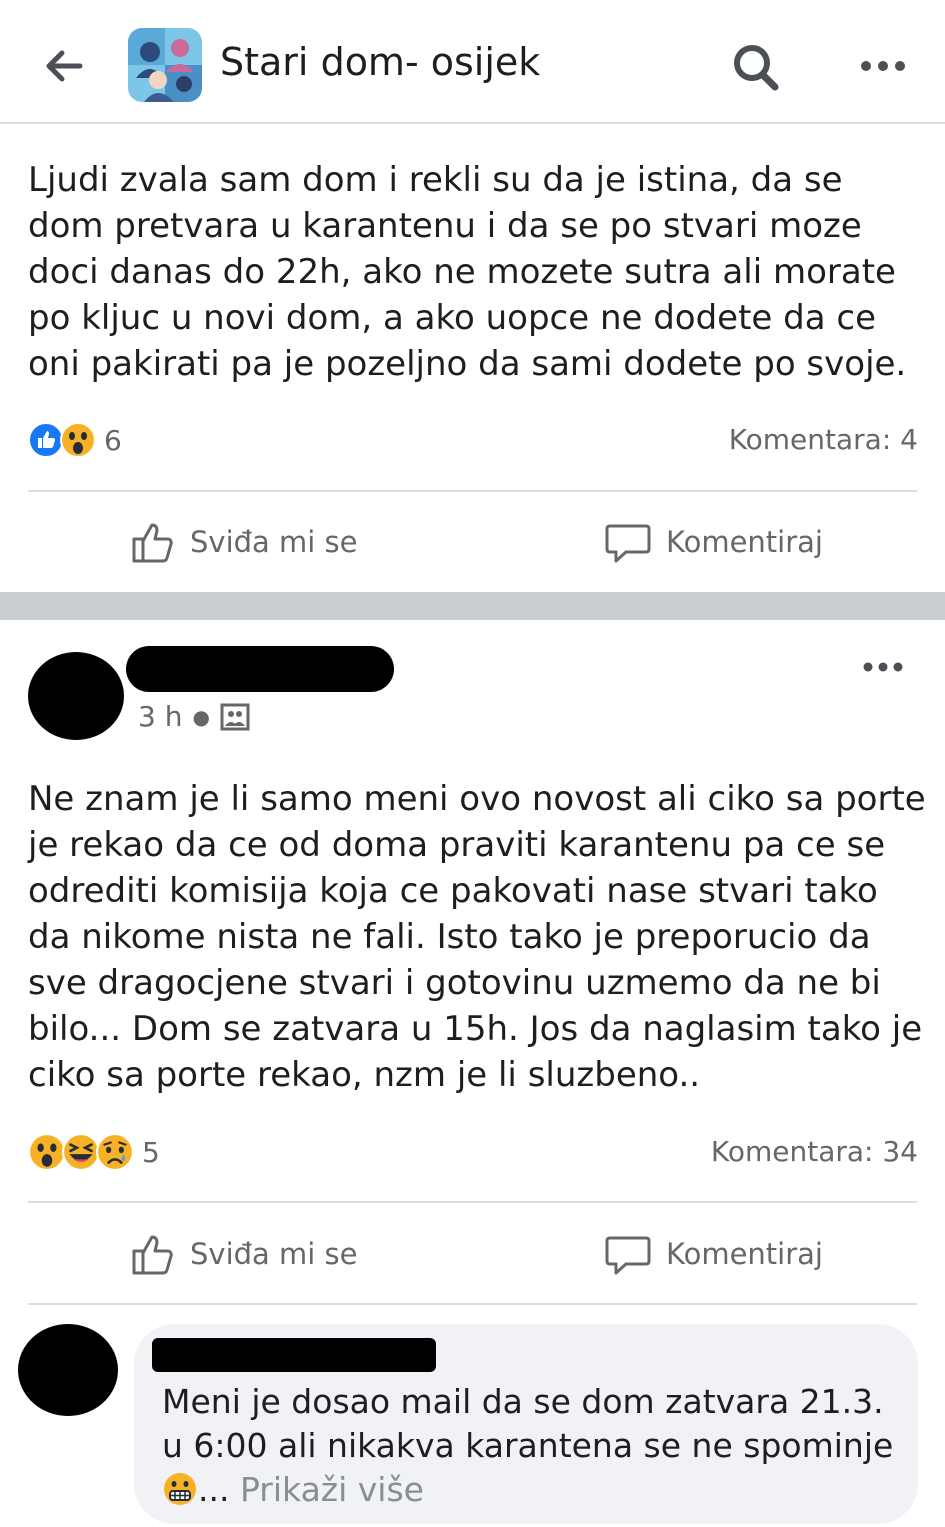 This screenshot has width=945, height=1527. I want to click on reaction-icons: 5, so click(94, 1152).